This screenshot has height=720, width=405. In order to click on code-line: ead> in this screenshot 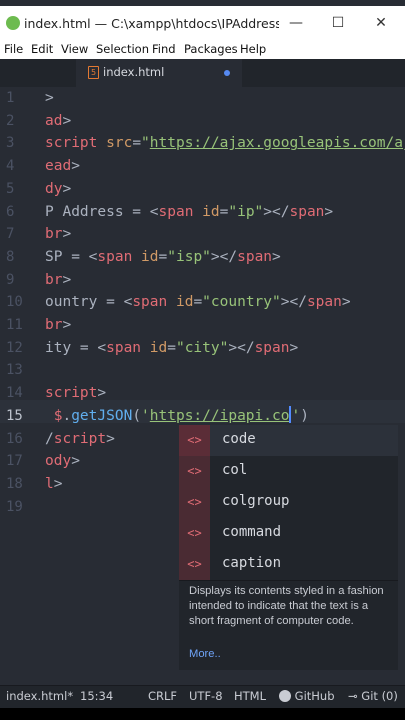, I will do `click(62, 166)`.